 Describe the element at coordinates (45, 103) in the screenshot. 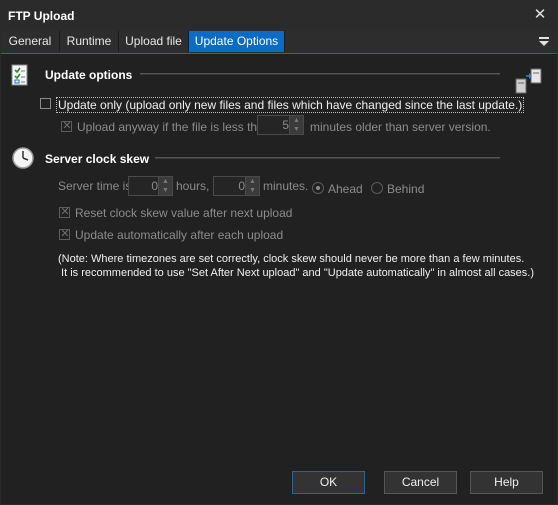

I see `update-only-checkbox` at that location.